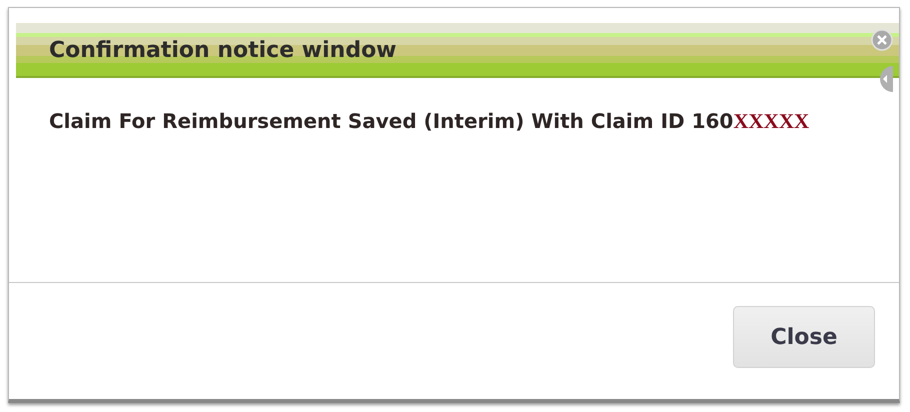  I want to click on window-title: Confirmation notice window, so click(223, 50).